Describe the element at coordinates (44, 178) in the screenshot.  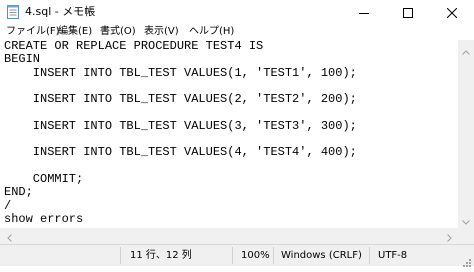
I see `code-line: COMMIT;` at that location.